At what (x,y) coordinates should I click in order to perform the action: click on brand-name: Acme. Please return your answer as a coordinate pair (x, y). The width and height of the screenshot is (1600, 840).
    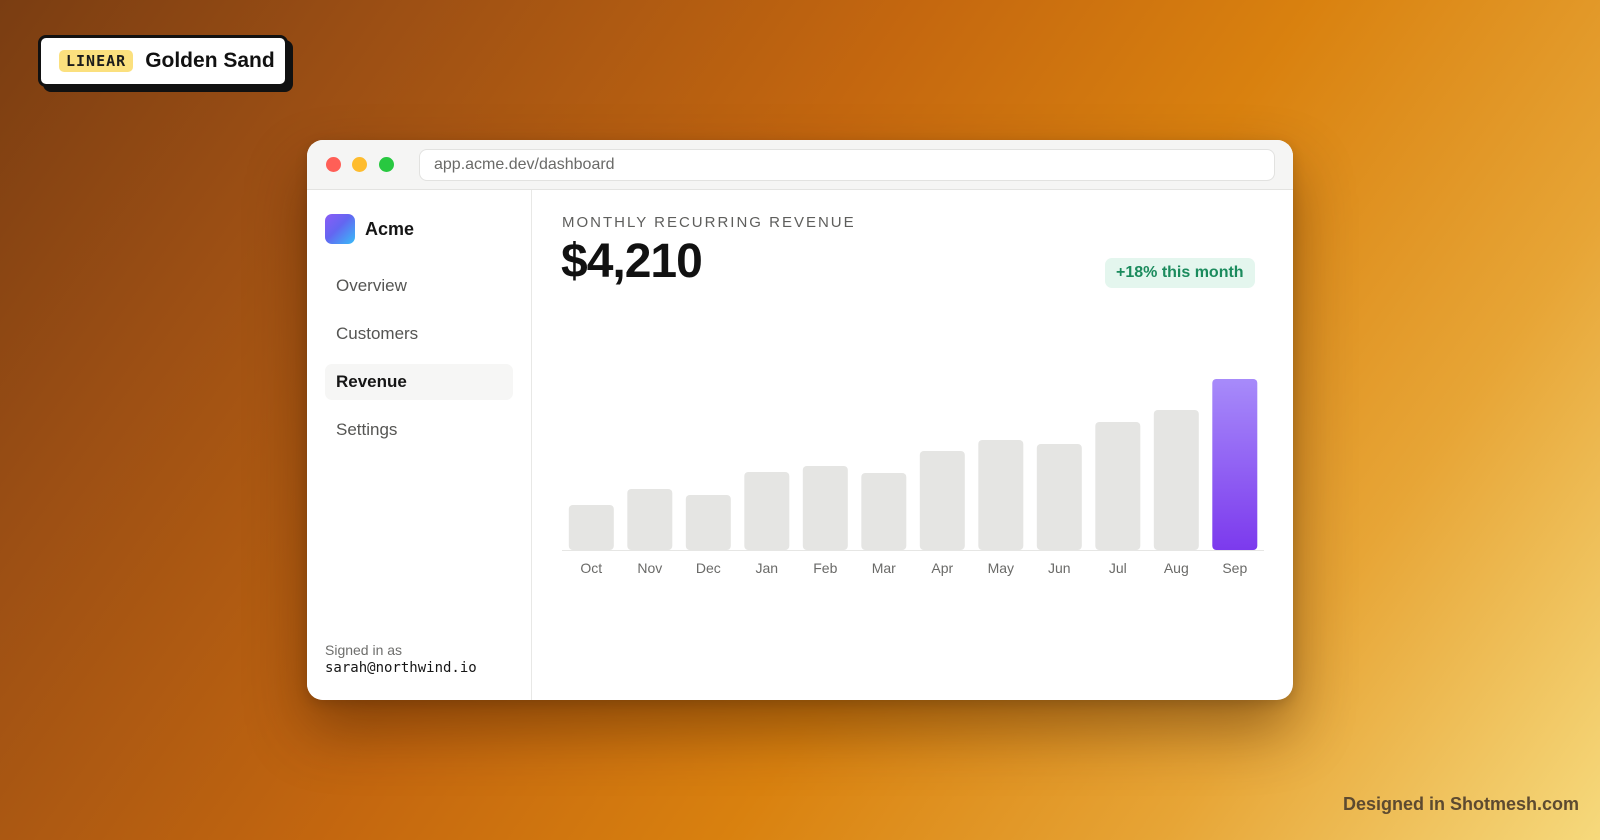
    Looking at the image, I should click on (390, 228).